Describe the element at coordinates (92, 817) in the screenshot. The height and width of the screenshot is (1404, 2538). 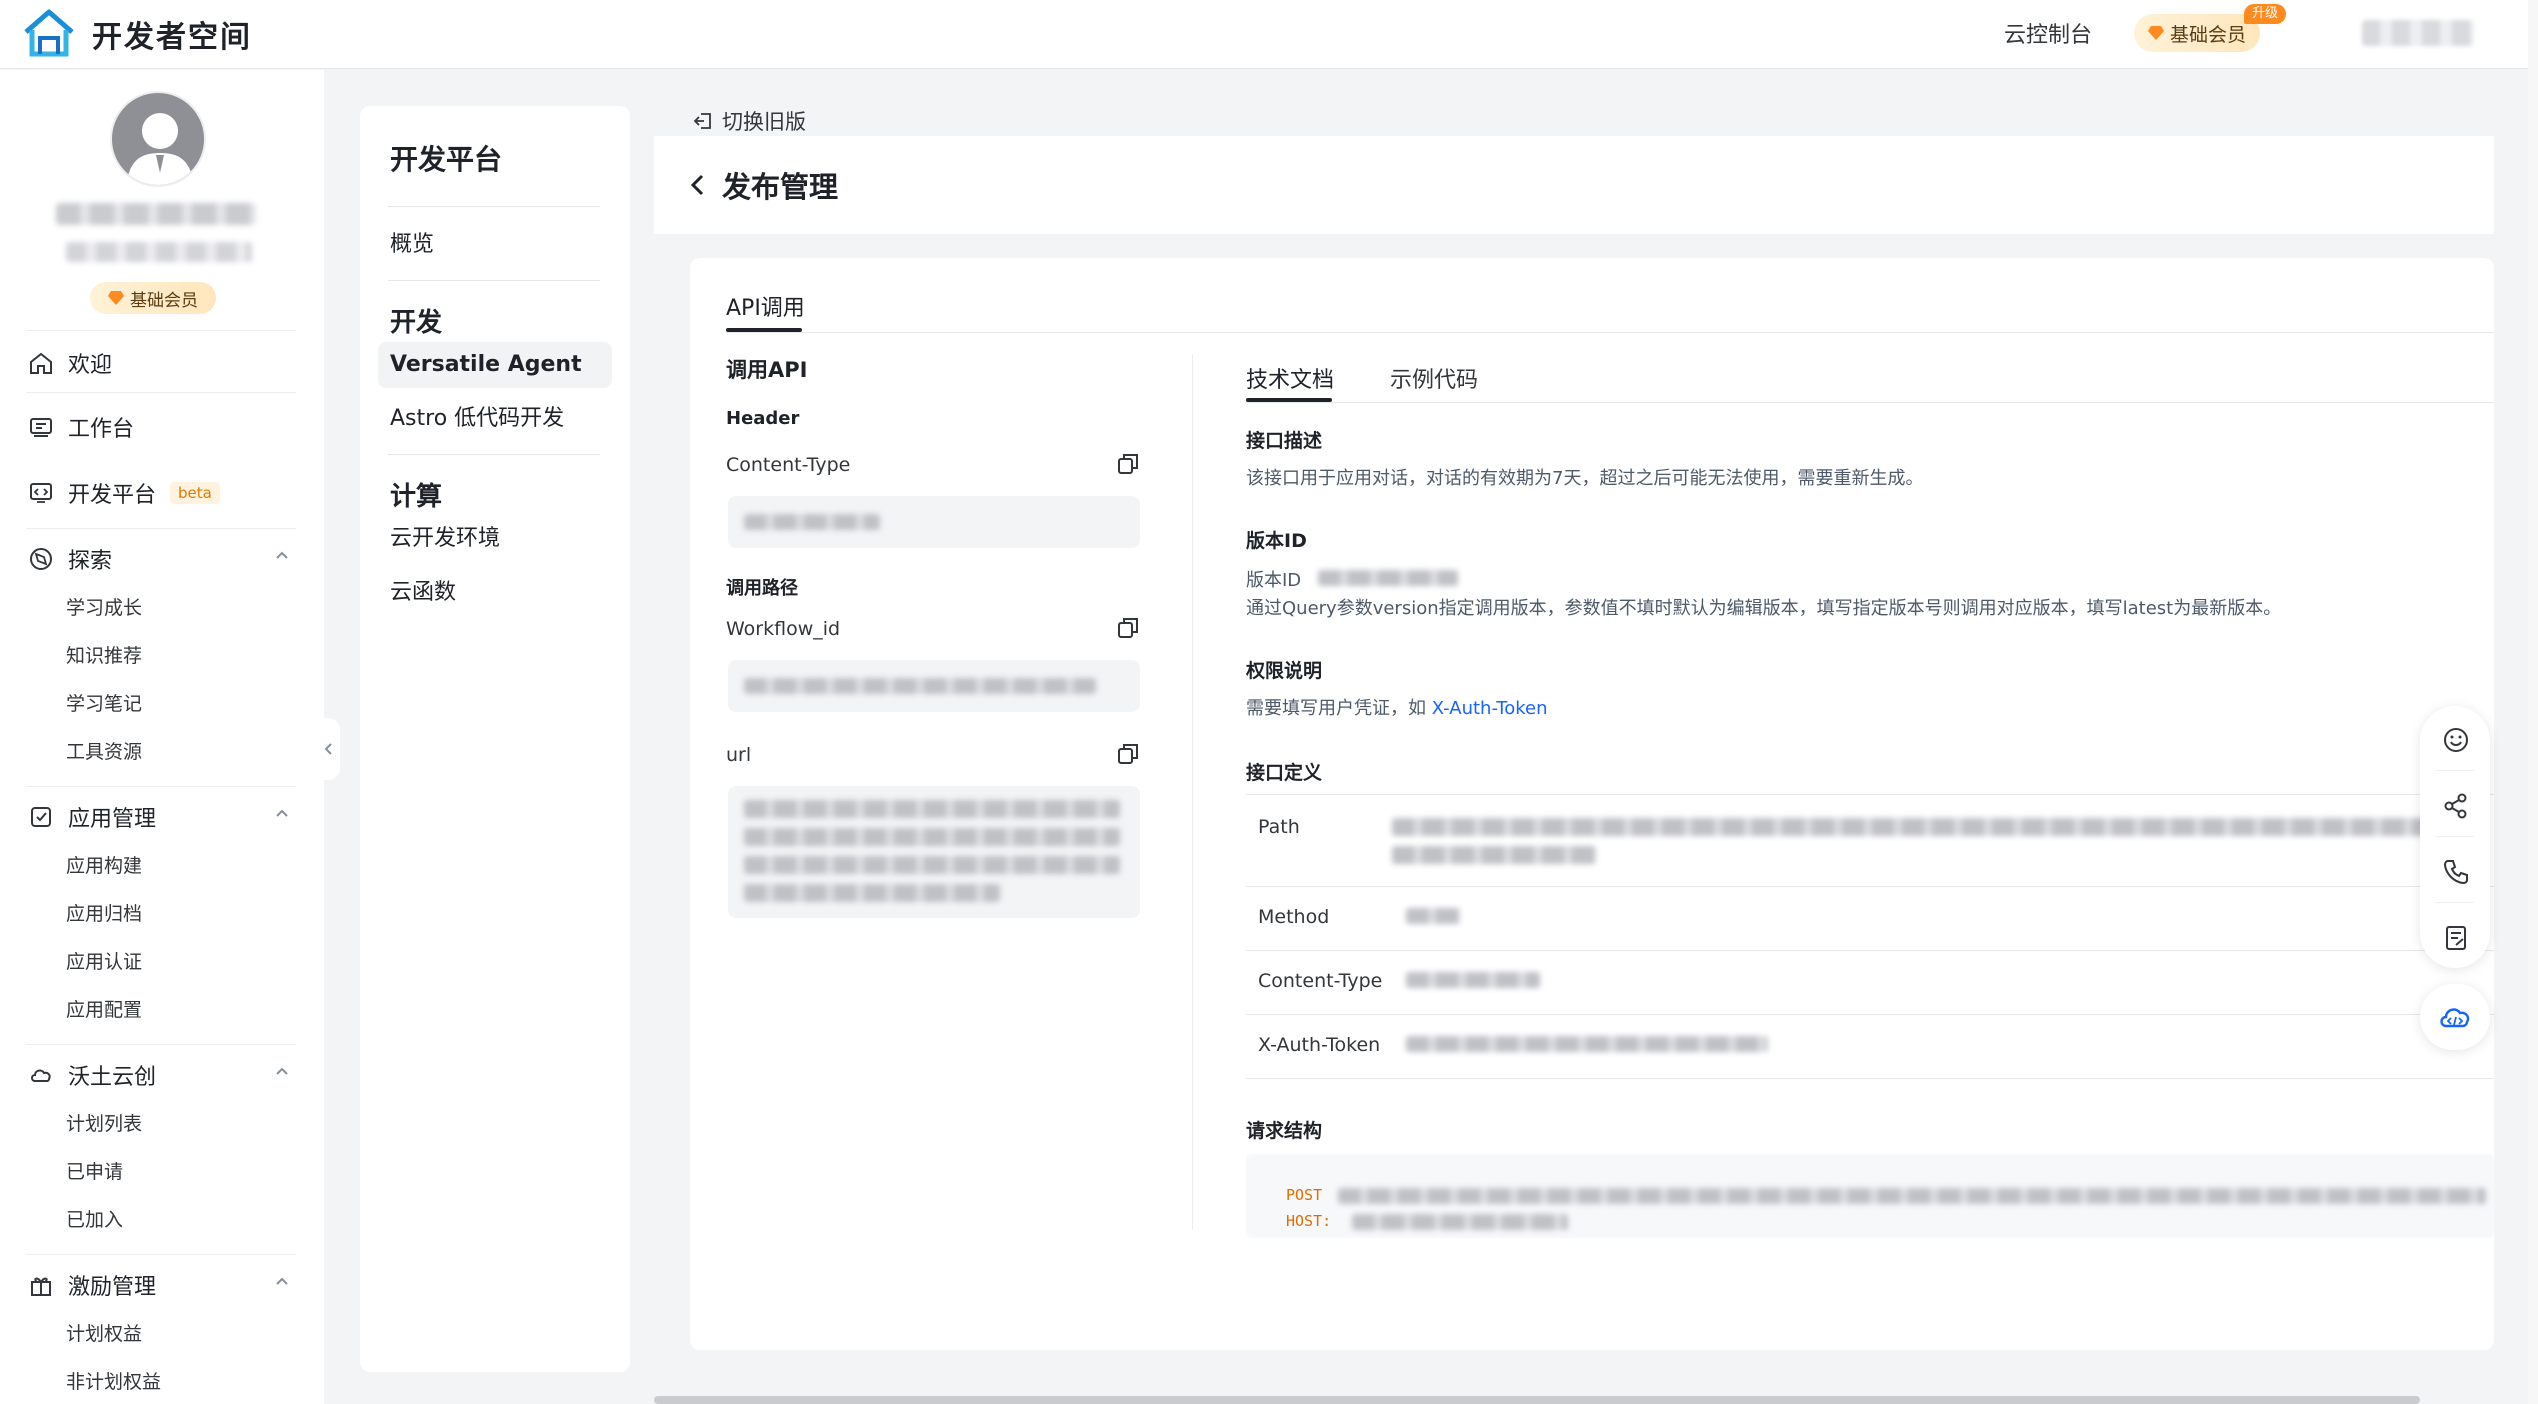
I see `sidebar-group-app-management: 应用管理` at that location.